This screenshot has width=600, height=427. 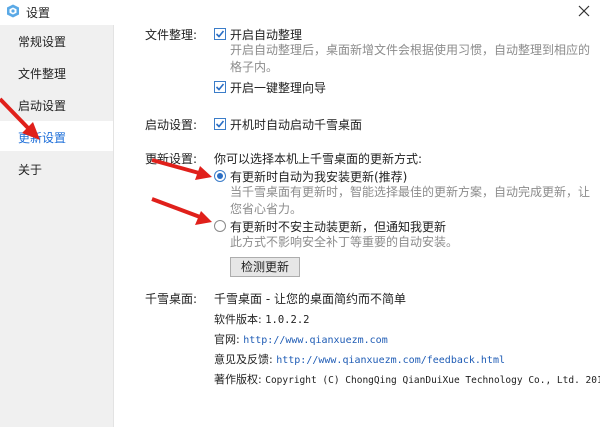 I want to click on update-auto-radio-row: 有更新时自动为我安装更新(推荐), so click(x=310, y=176).